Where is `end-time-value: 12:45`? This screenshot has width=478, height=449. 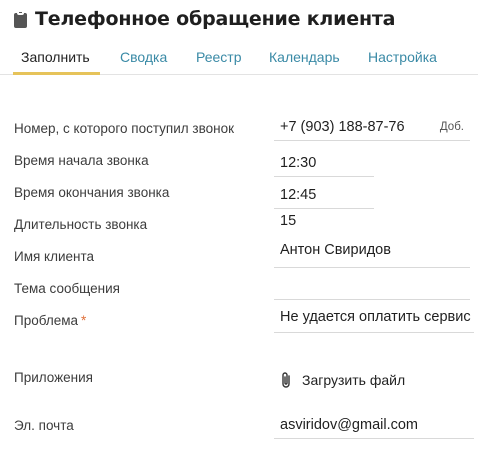 end-time-value: 12:45 is located at coordinates (298, 195).